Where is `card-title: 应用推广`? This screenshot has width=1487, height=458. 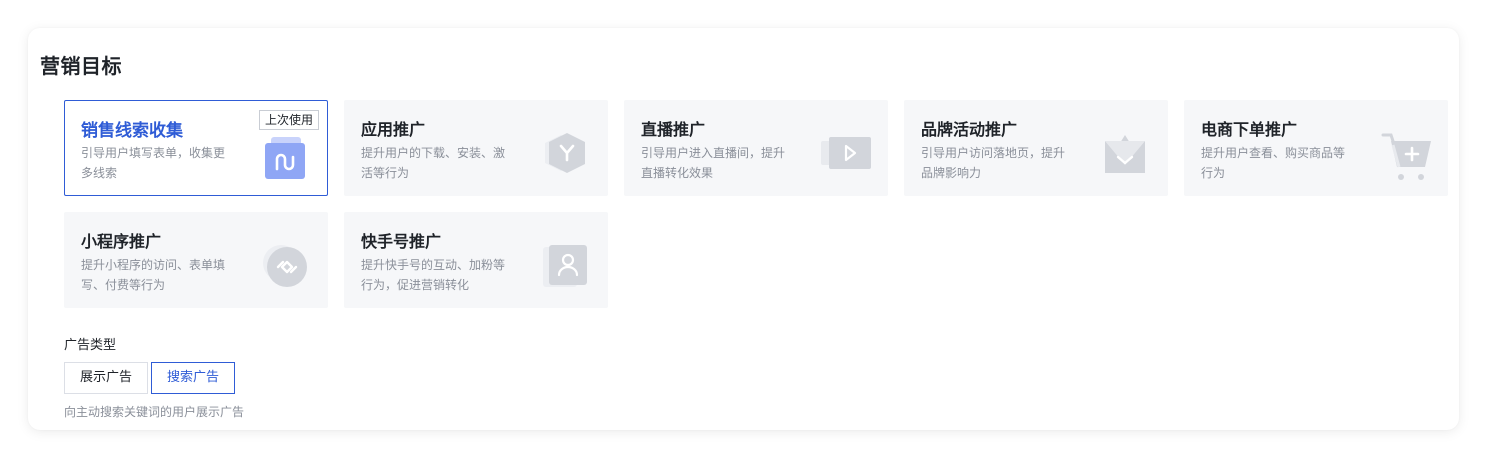 card-title: 应用推广 is located at coordinates (393, 129).